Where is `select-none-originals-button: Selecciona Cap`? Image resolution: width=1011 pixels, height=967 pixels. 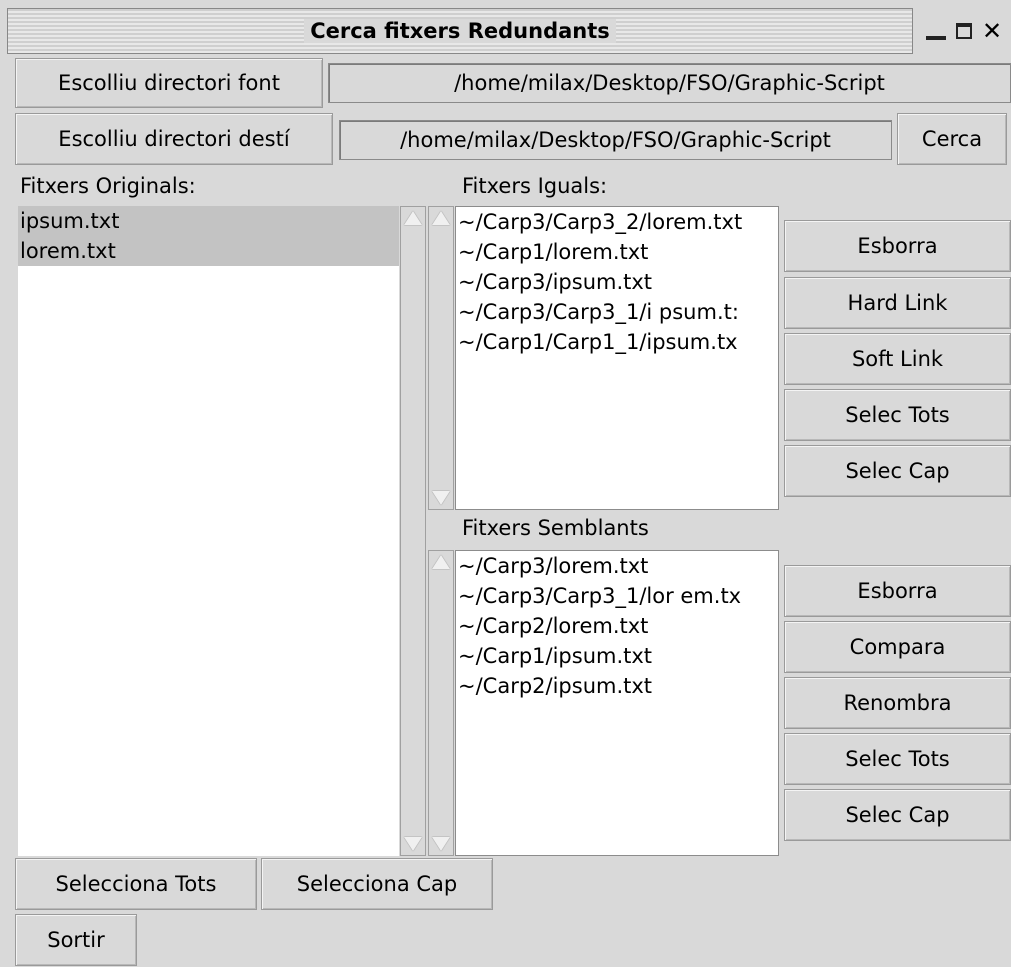 select-none-originals-button: Selecciona Cap is located at coordinates (377, 884).